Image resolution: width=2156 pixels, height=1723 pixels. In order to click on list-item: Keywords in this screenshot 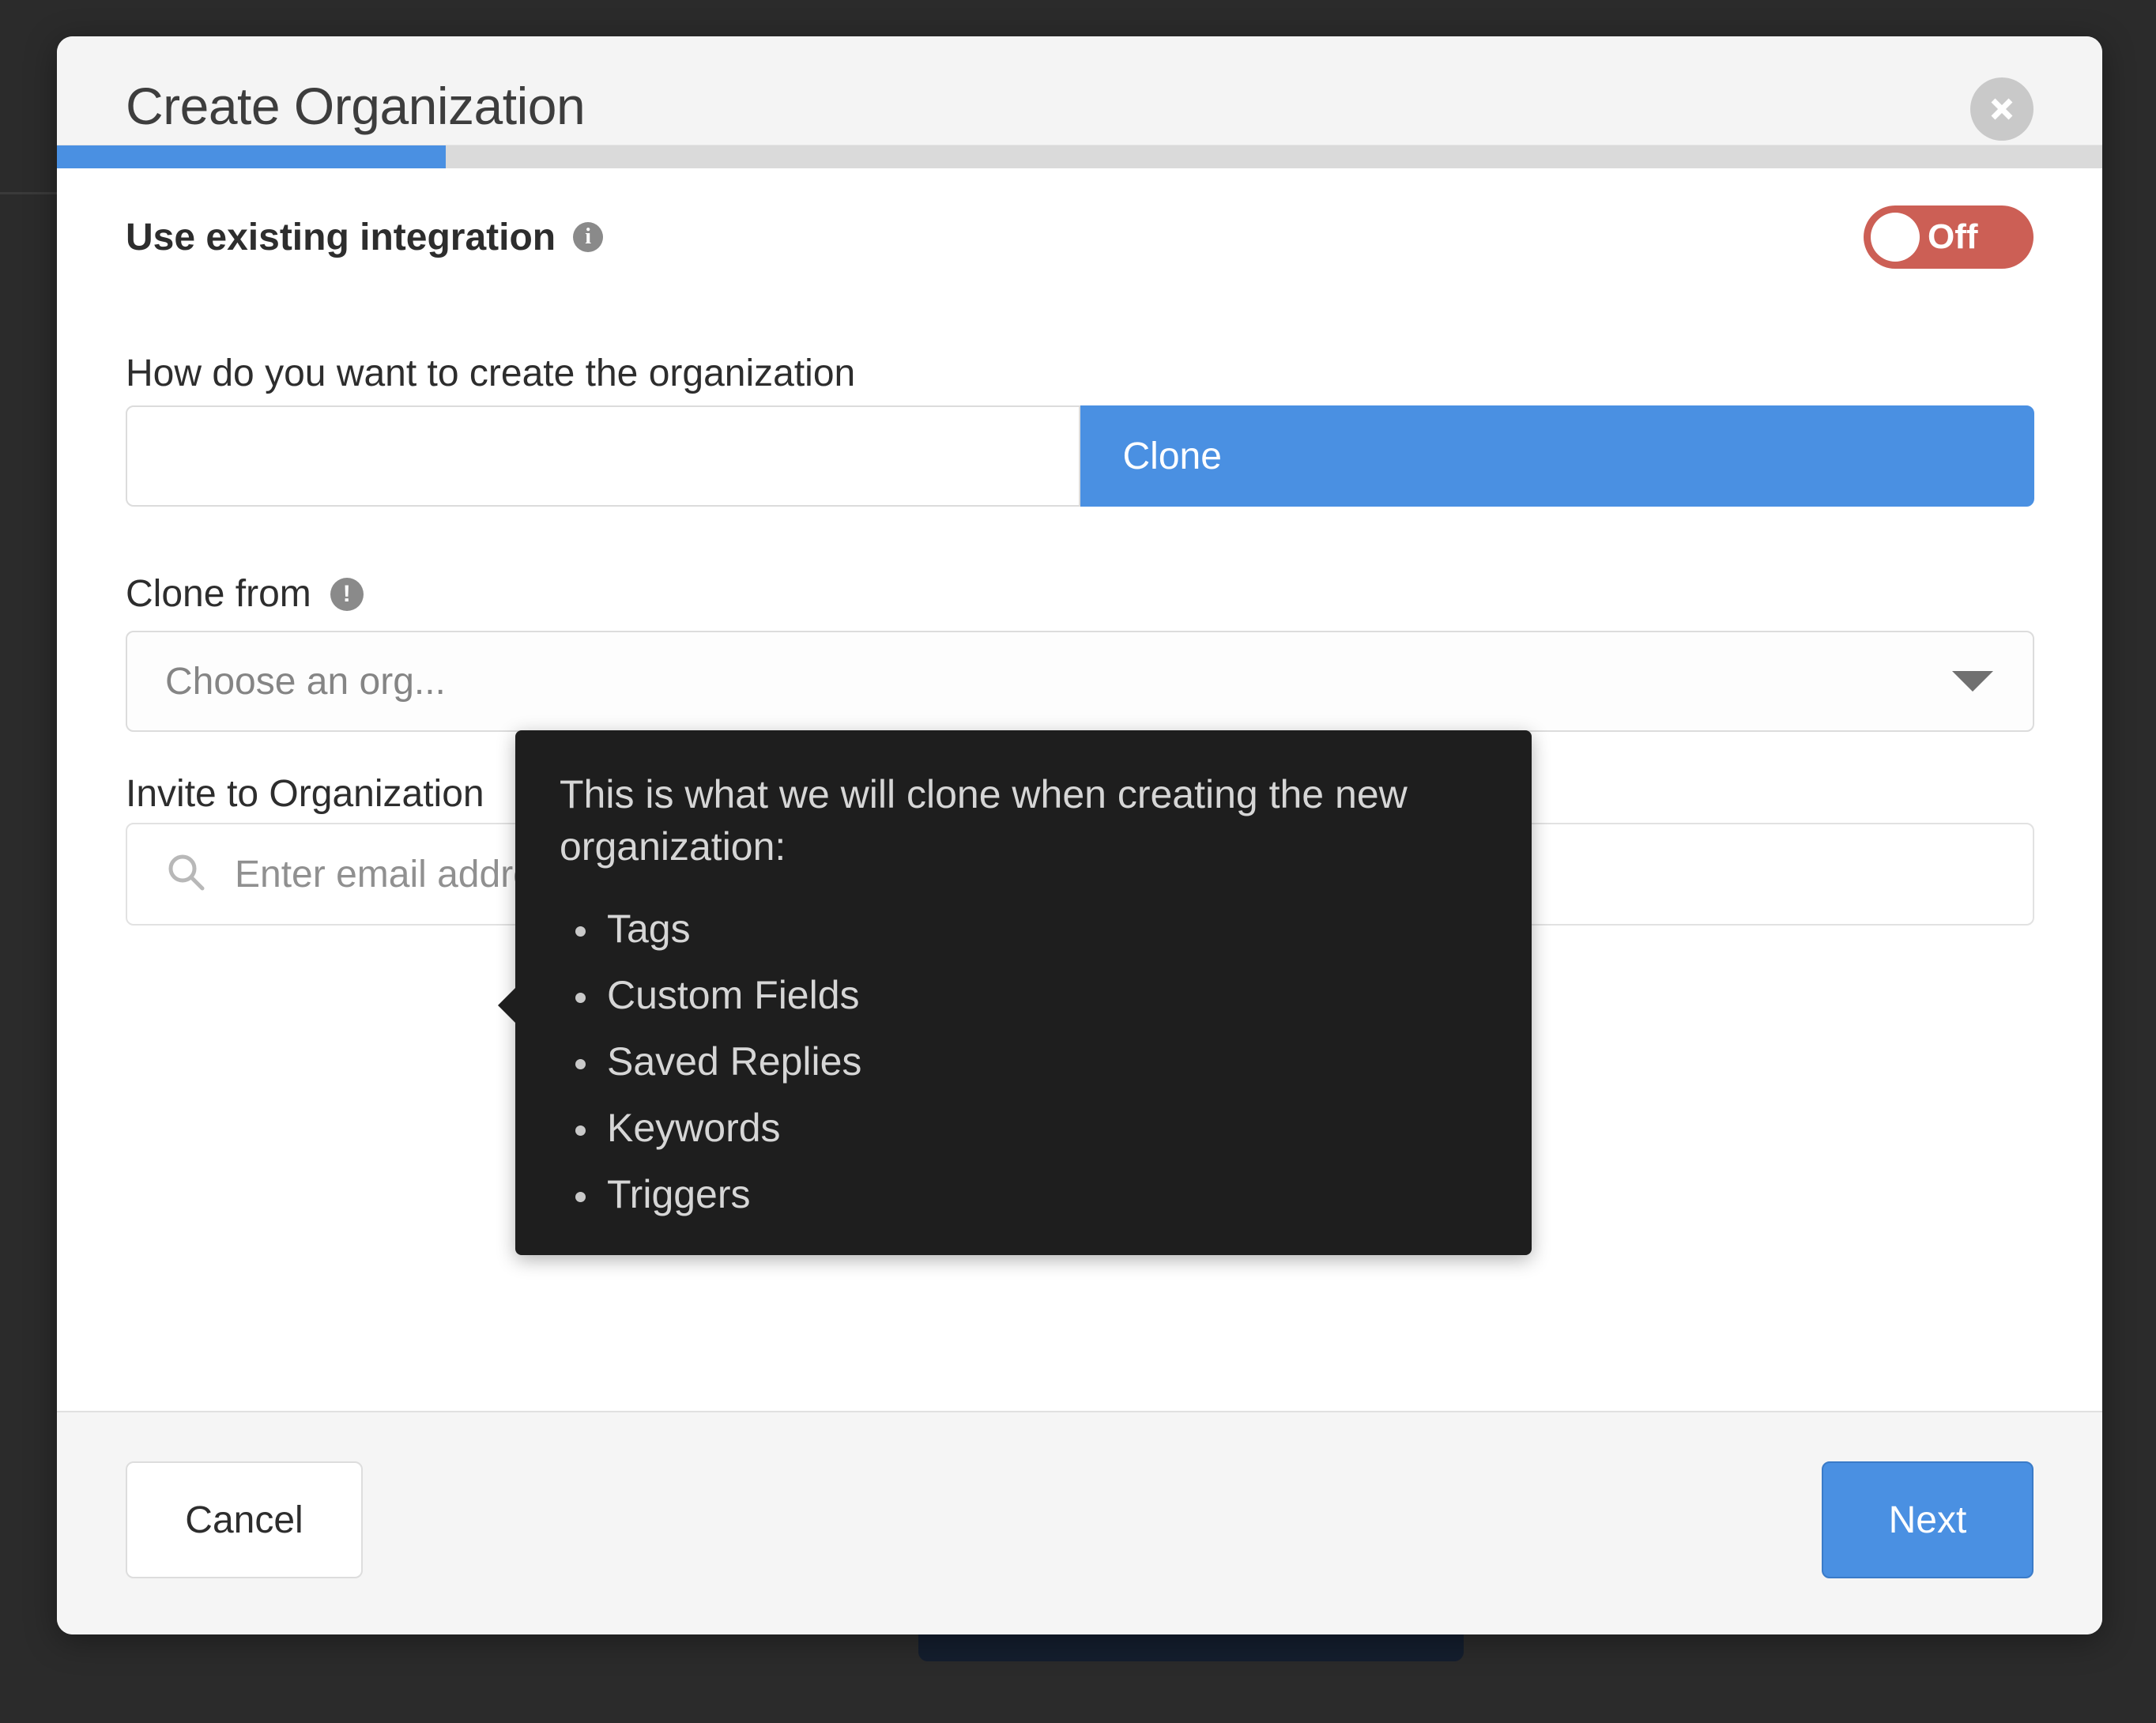, I will do `click(1031, 1128)`.